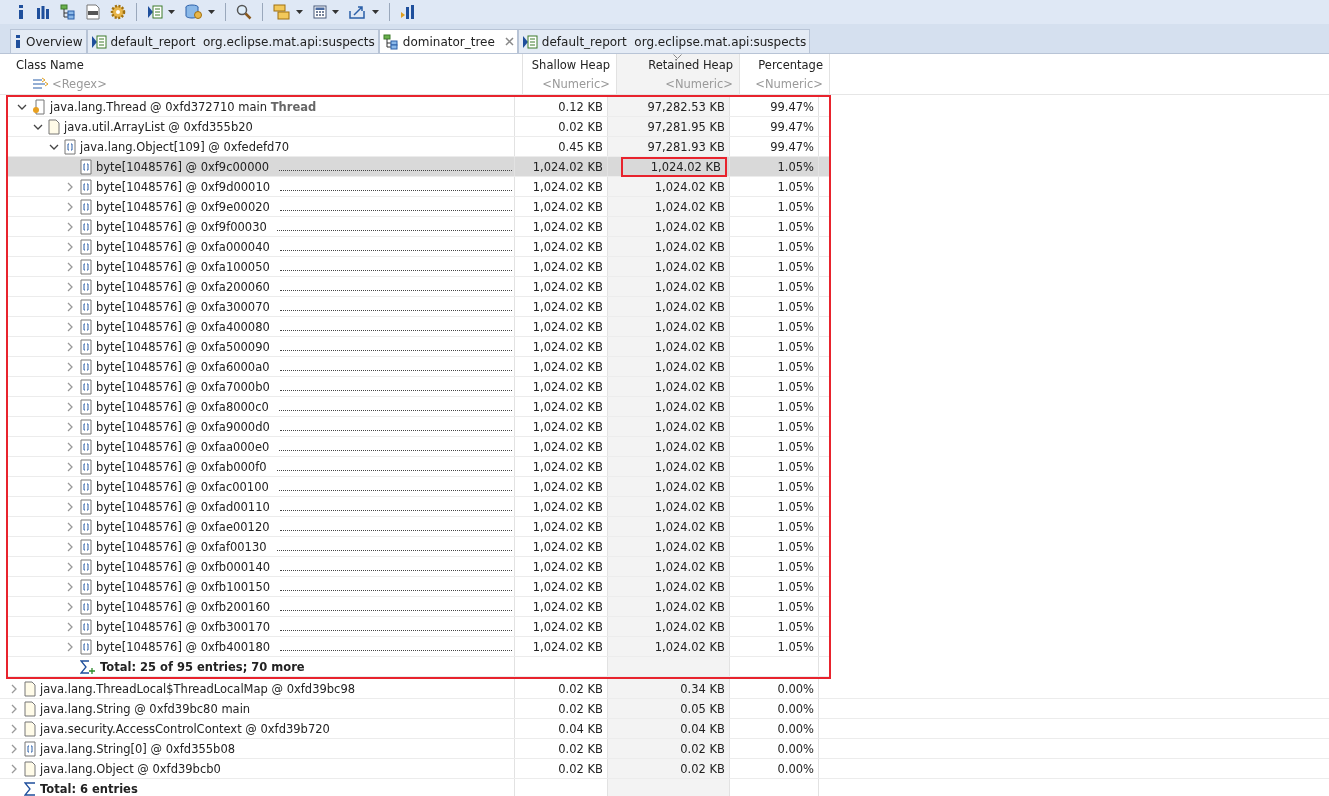 Image resolution: width=1329 pixels, height=796 pixels. Describe the element at coordinates (261, 65) in the screenshot. I see `column-header: Class Name` at that location.